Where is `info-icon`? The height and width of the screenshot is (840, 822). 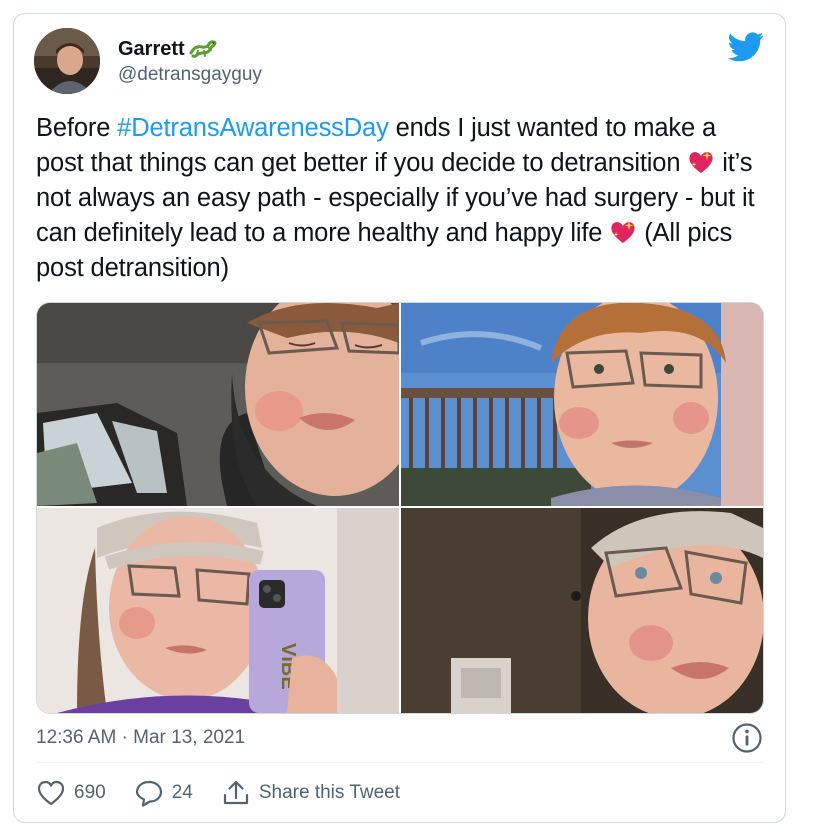 info-icon is located at coordinates (747, 738).